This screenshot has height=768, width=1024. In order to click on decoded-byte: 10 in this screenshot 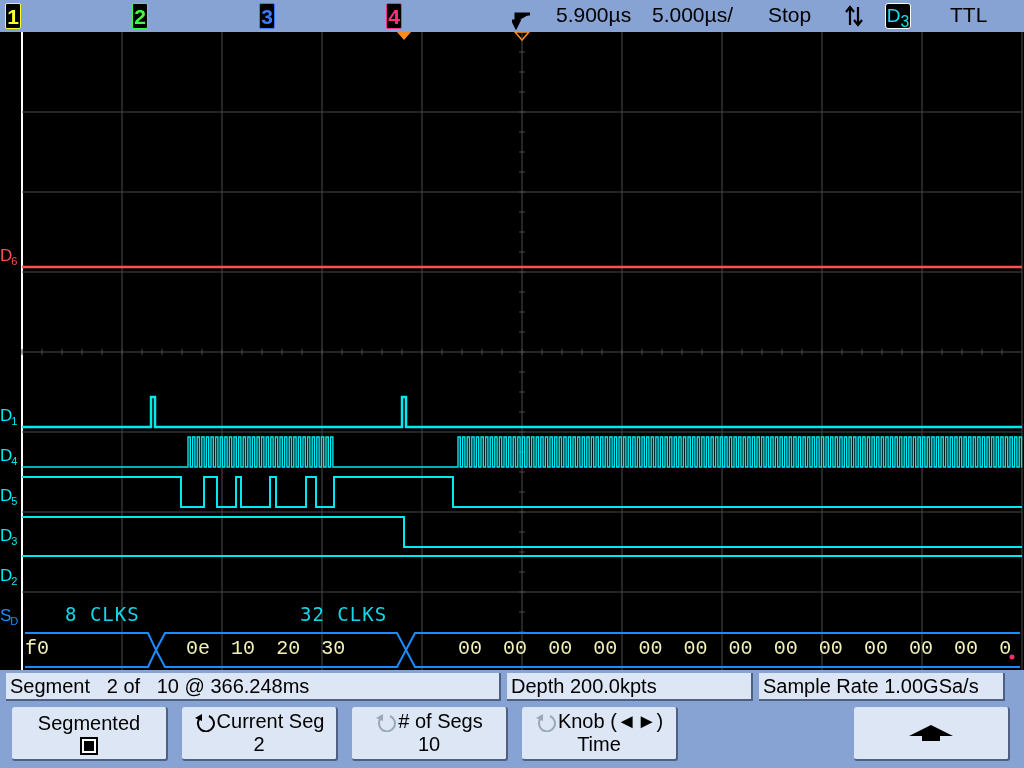, I will do `click(243, 648)`.